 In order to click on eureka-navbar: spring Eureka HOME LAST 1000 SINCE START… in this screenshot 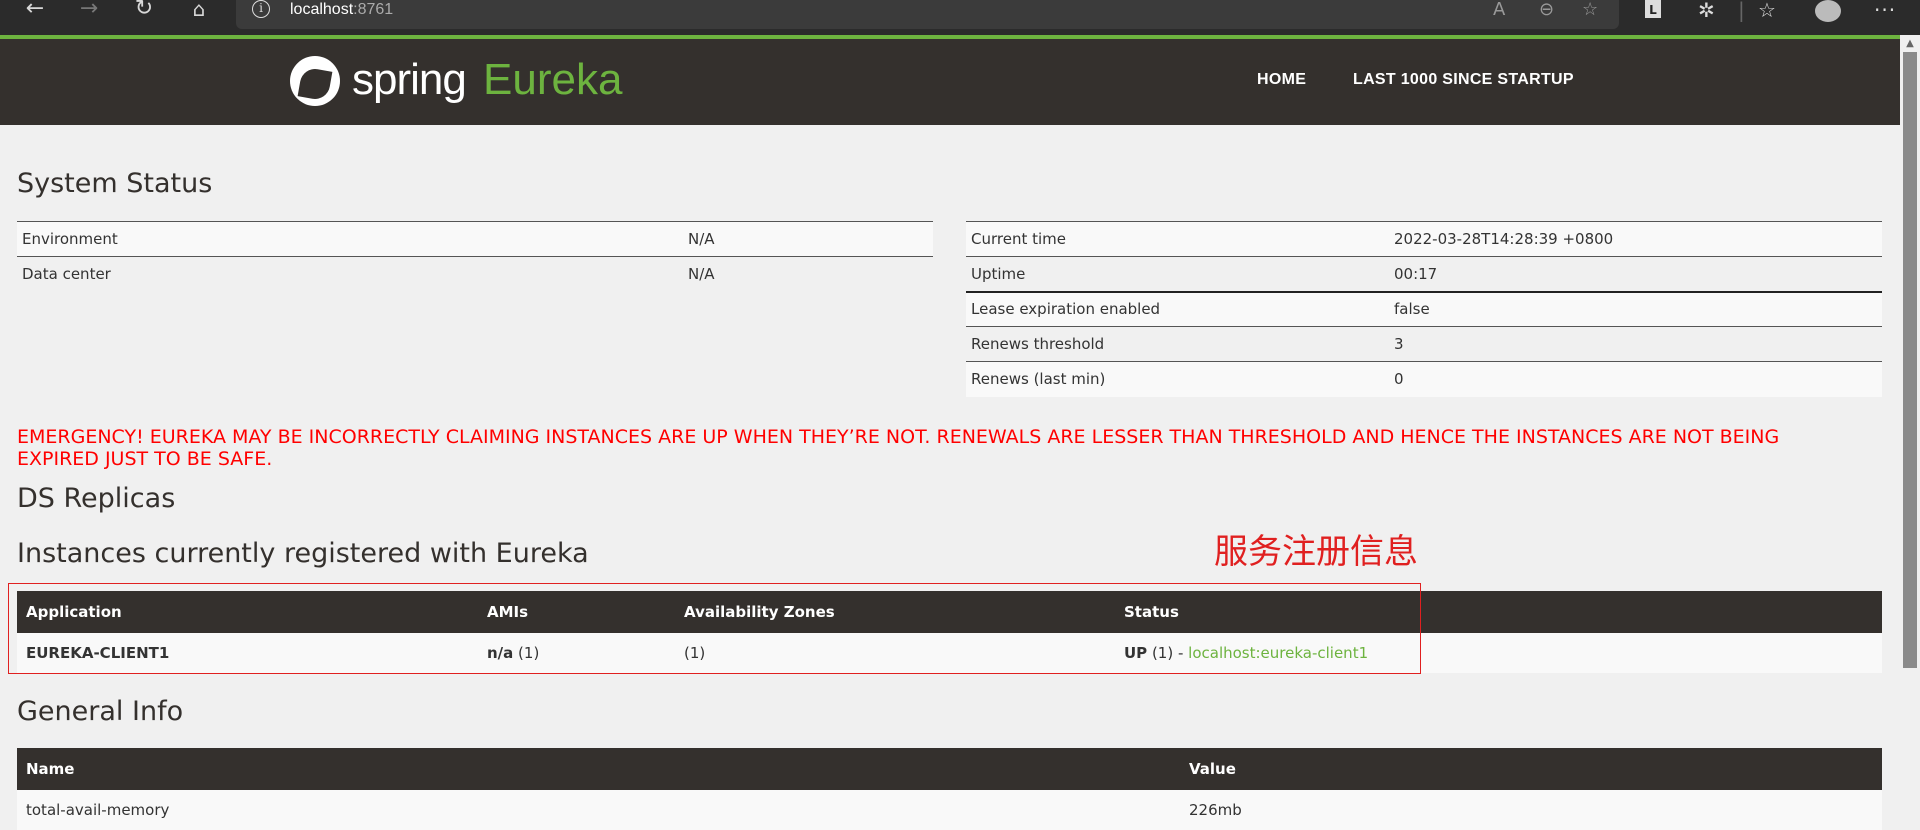, I will do `click(950, 82)`.